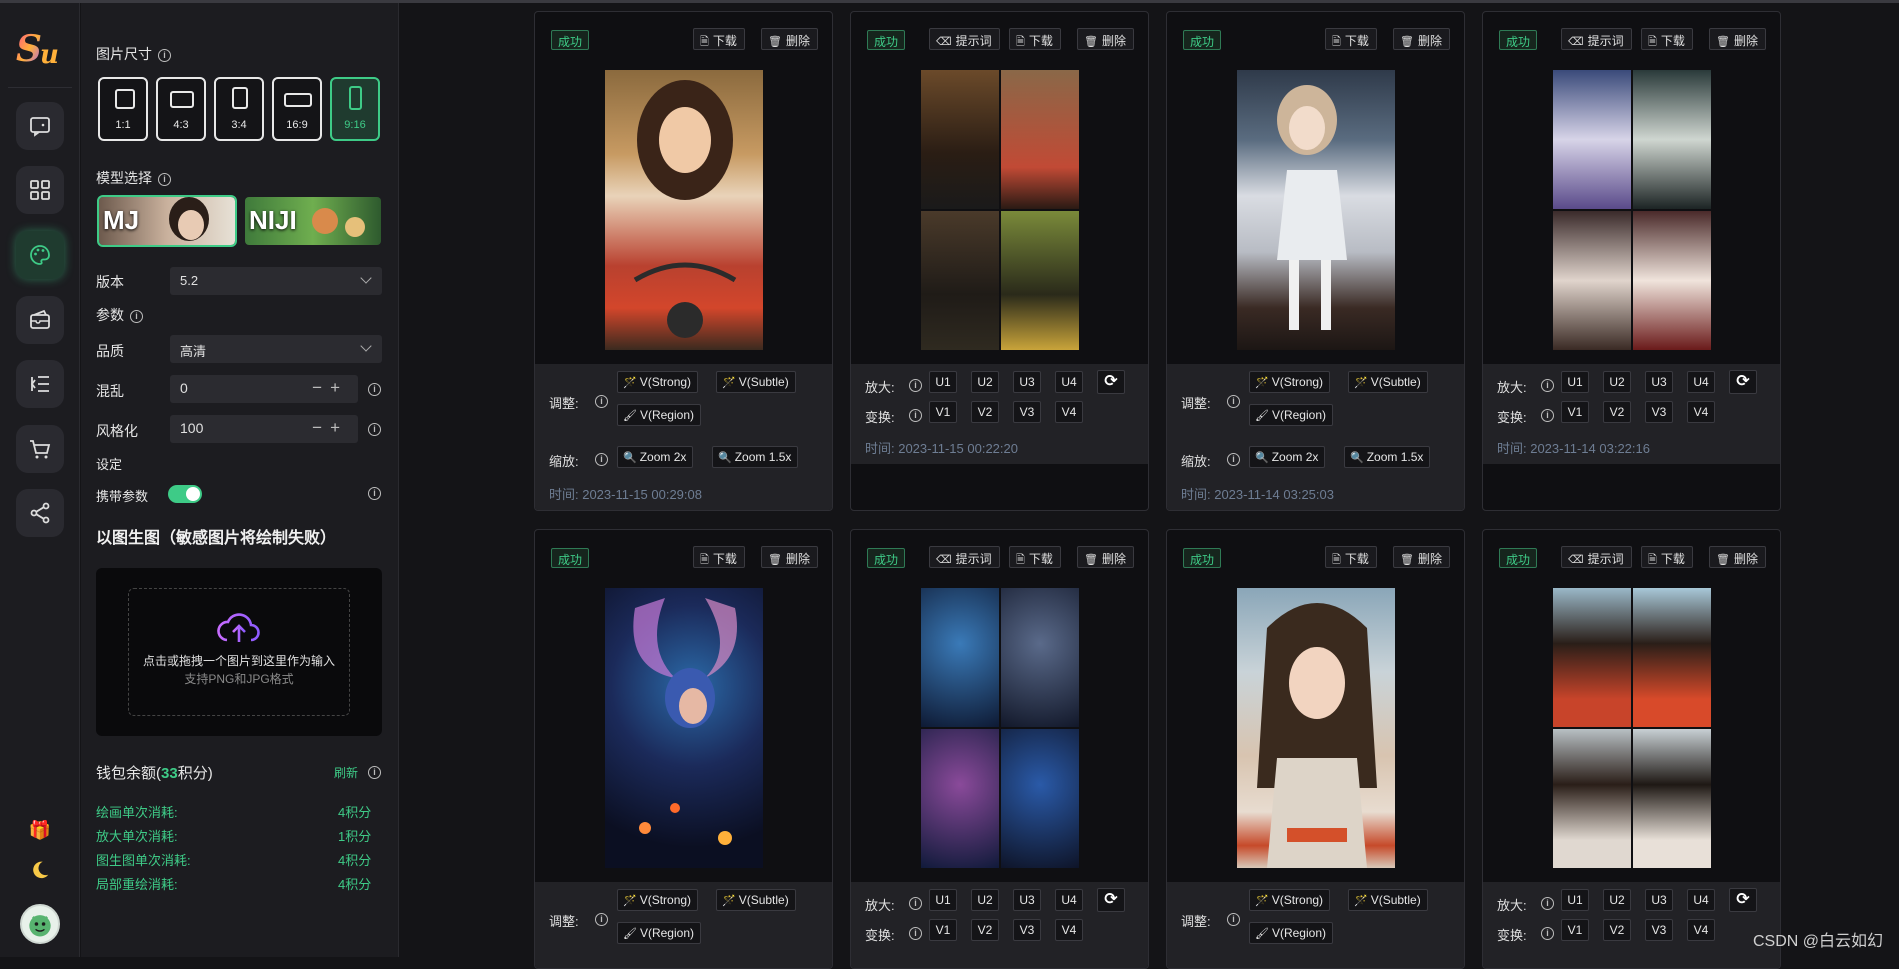 This screenshot has width=1899, height=969. I want to click on draw-nav-button, so click(40, 255).